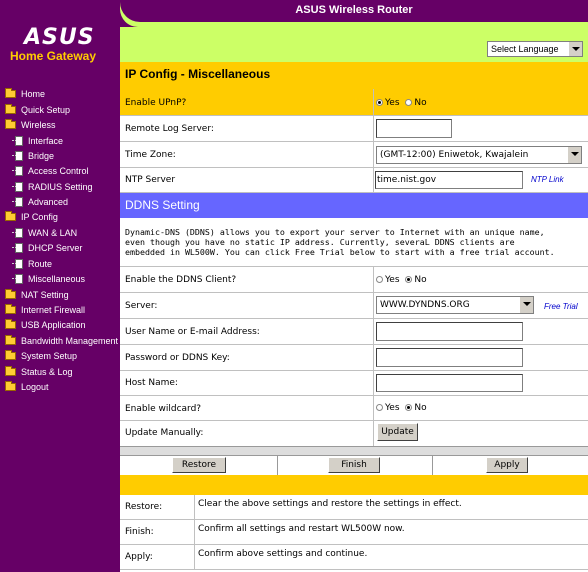 Image resolution: width=588 pixels, height=572 pixels. What do you see at coordinates (479, 155) in the screenshot?
I see `timezone-select: (GMT-12:00) Eniwetok, Kwajalein` at bounding box center [479, 155].